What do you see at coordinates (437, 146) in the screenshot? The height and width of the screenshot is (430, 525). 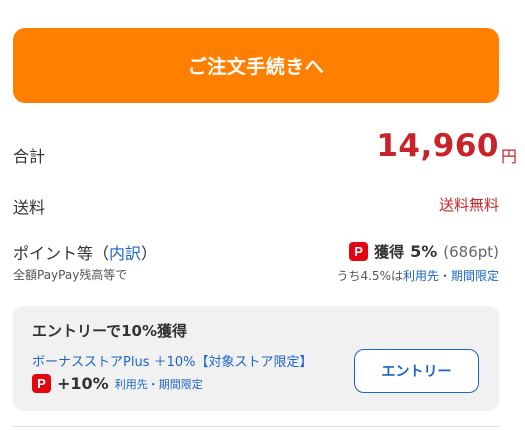 I see `total-value: 14,960` at bounding box center [437, 146].